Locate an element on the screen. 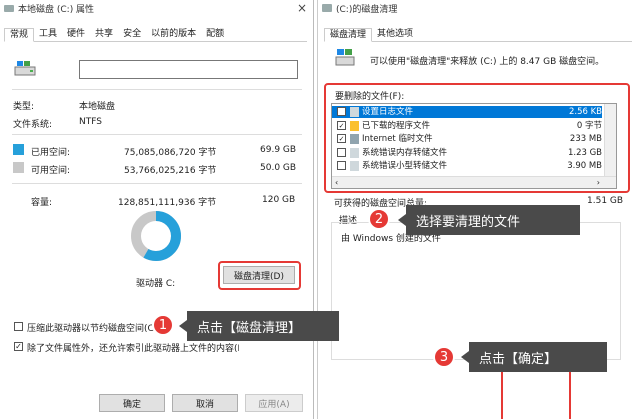 This screenshot has width=640, height=419. type-label: 类型: is located at coordinates (24, 107).